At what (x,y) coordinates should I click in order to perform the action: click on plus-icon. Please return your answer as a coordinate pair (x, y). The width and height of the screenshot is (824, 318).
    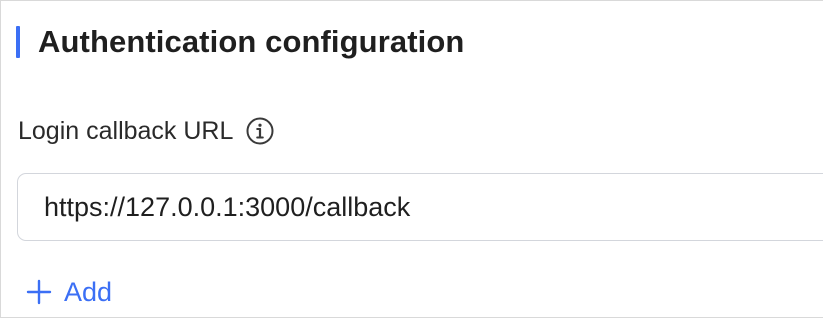
    Looking at the image, I should click on (39, 292).